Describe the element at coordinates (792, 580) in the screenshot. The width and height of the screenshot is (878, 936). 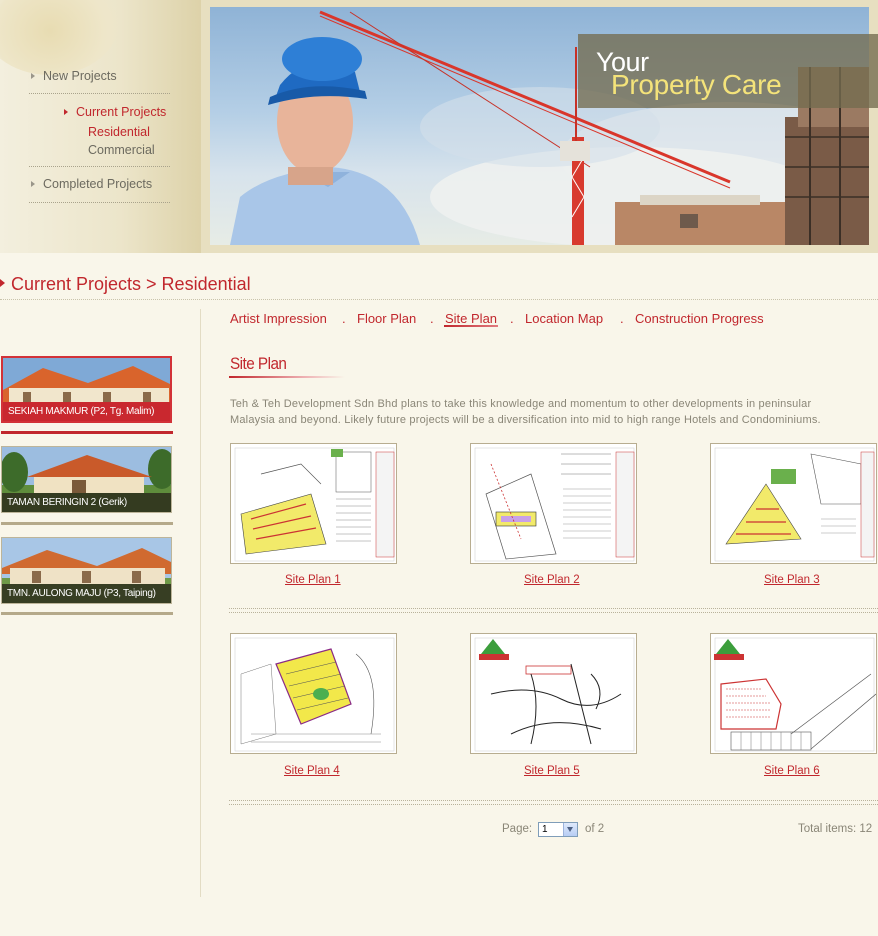
I see `site-plan-link-3: Site Plan 3` at that location.